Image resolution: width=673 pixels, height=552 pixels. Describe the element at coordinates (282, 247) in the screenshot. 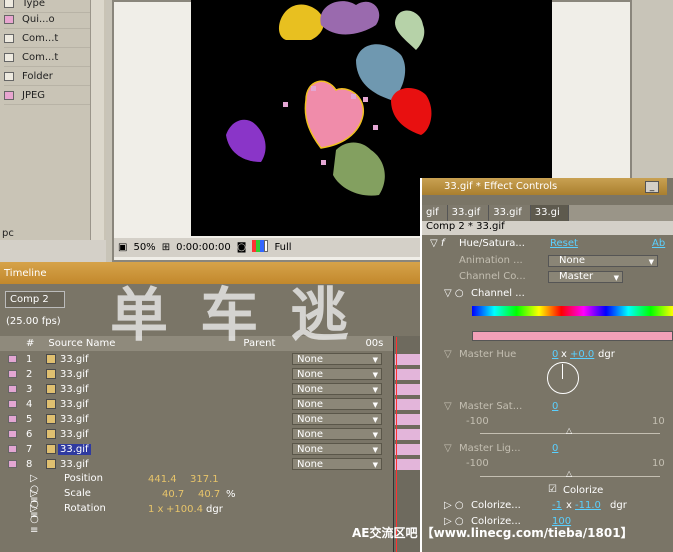

I see `resolution-select: Full` at that location.